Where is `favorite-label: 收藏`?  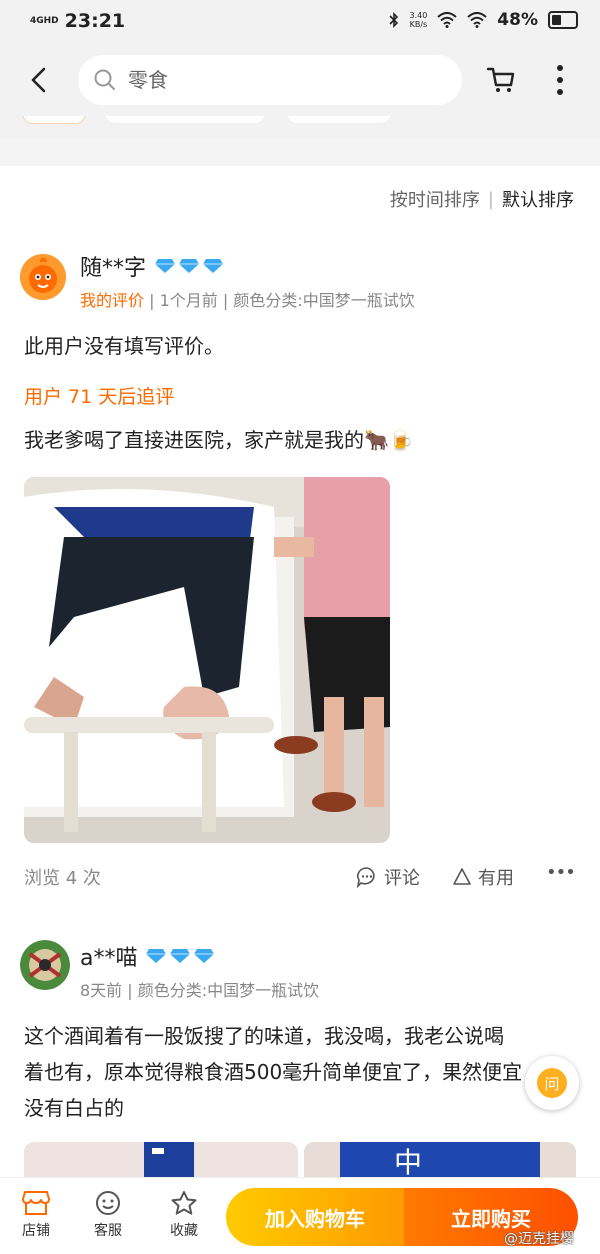
favorite-label: 收藏 is located at coordinates (184, 1231).